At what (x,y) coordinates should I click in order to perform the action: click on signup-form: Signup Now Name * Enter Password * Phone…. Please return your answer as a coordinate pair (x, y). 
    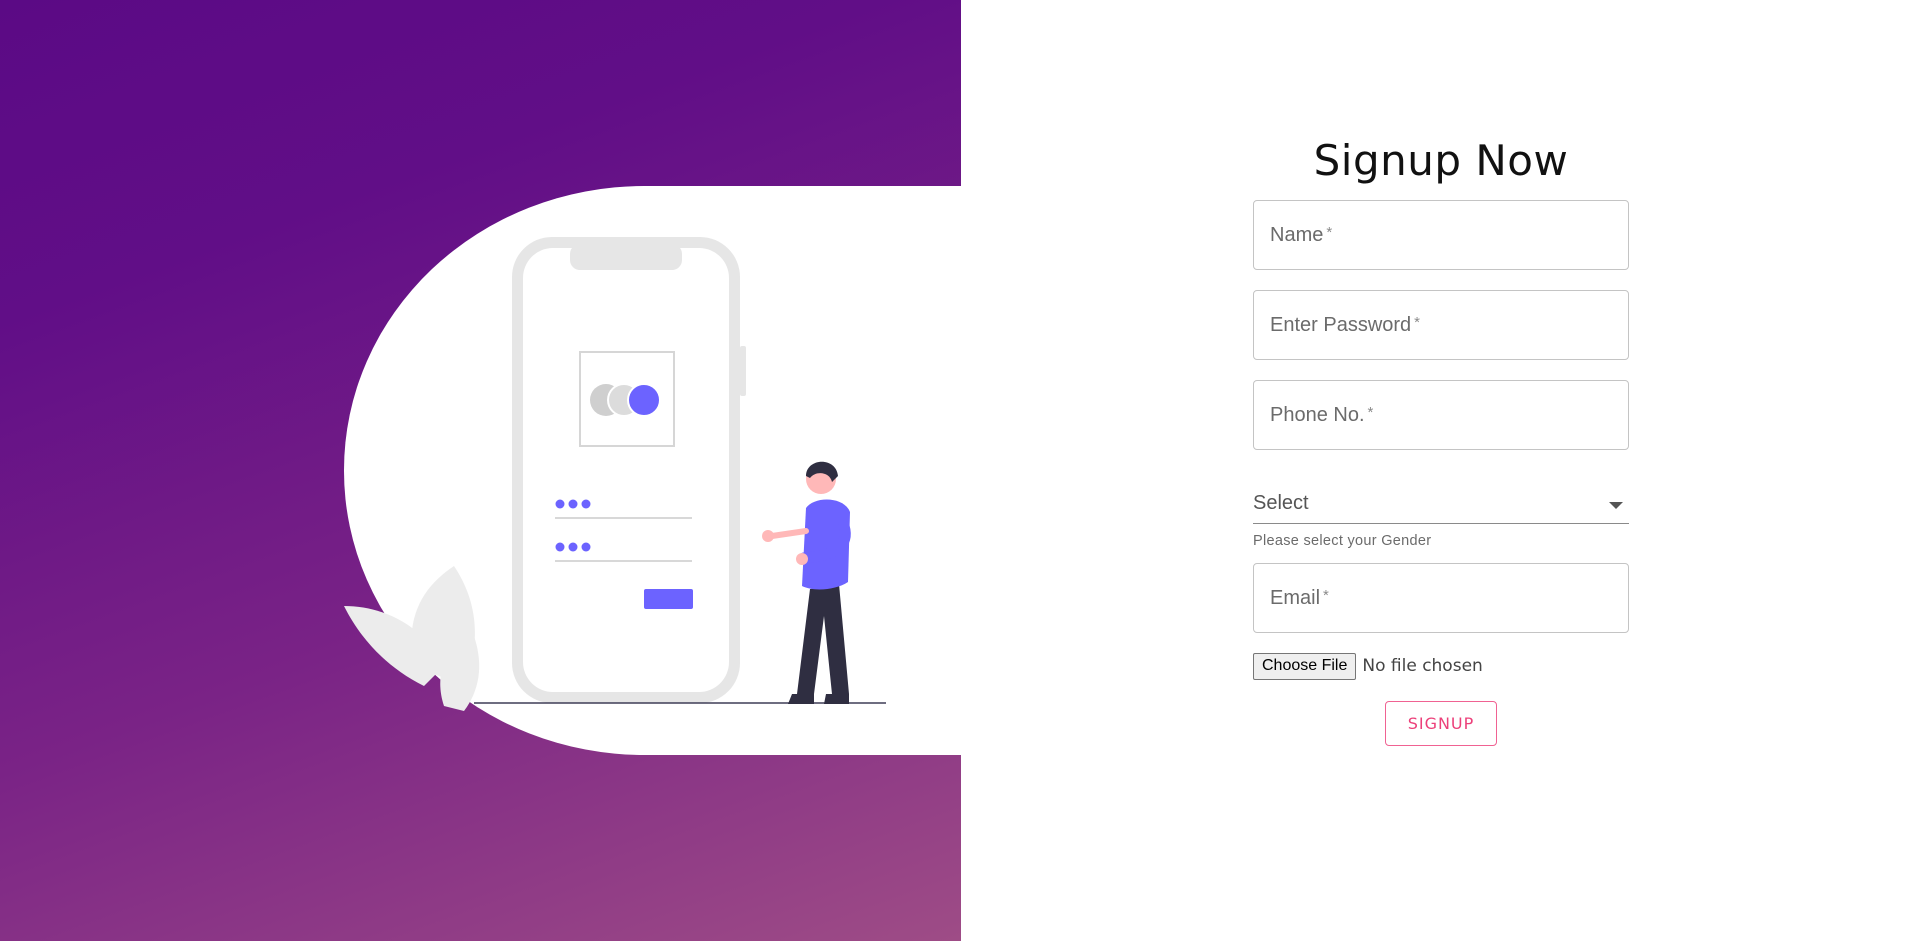
    Looking at the image, I should click on (1441, 438).